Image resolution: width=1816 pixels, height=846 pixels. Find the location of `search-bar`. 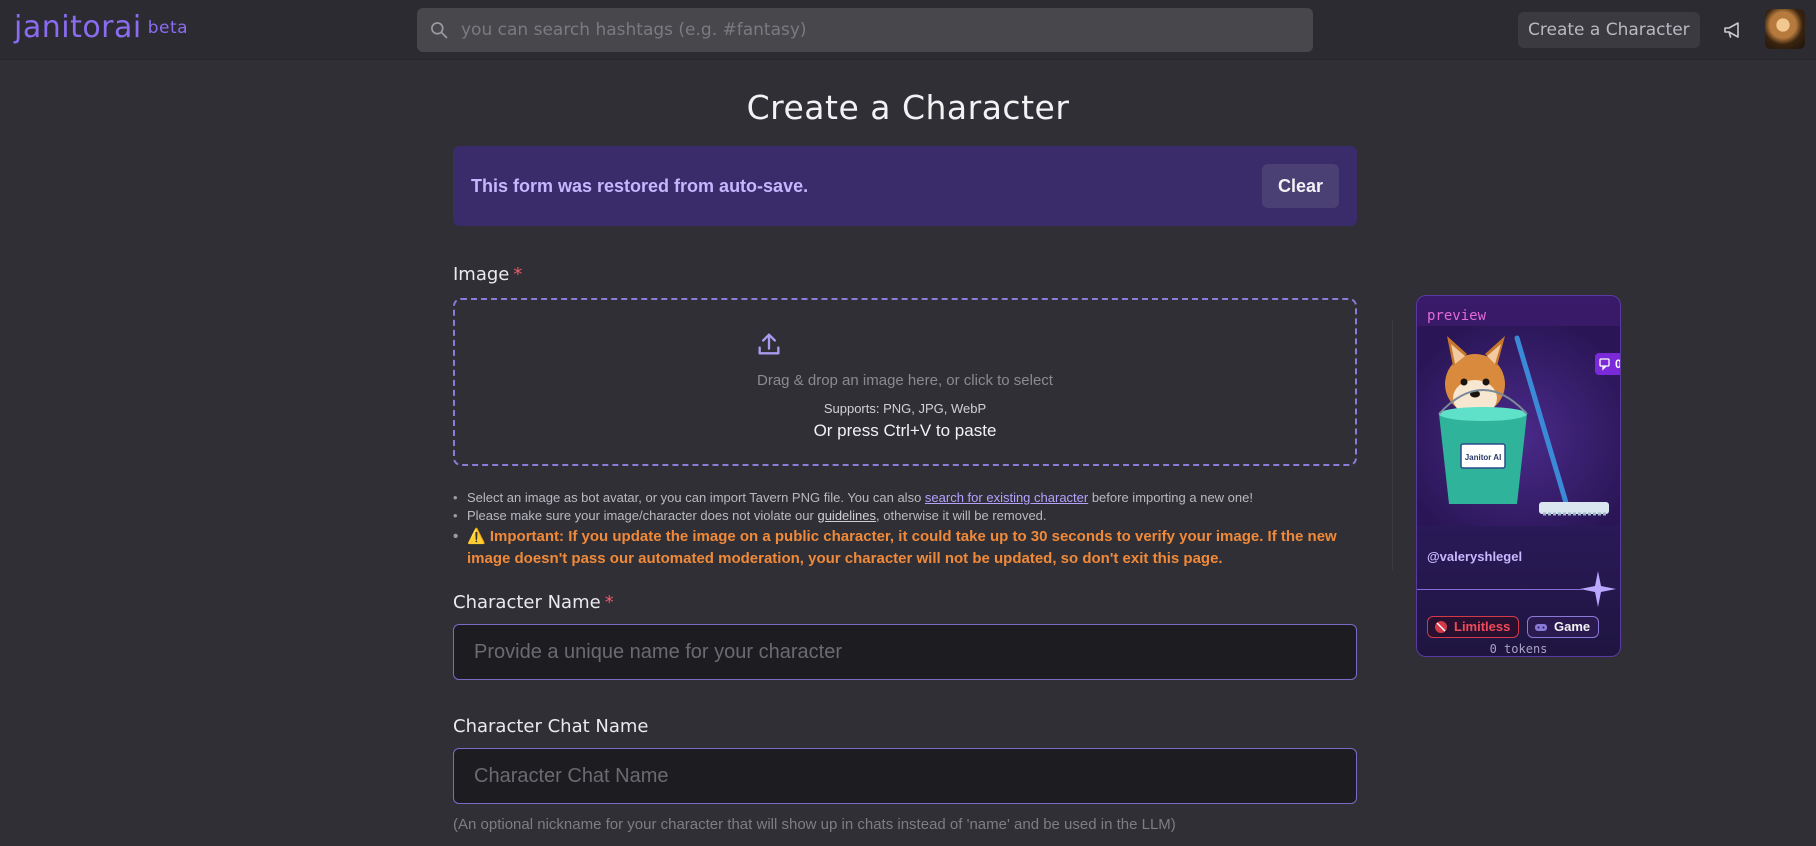

search-bar is located at coordinates (865, 30).